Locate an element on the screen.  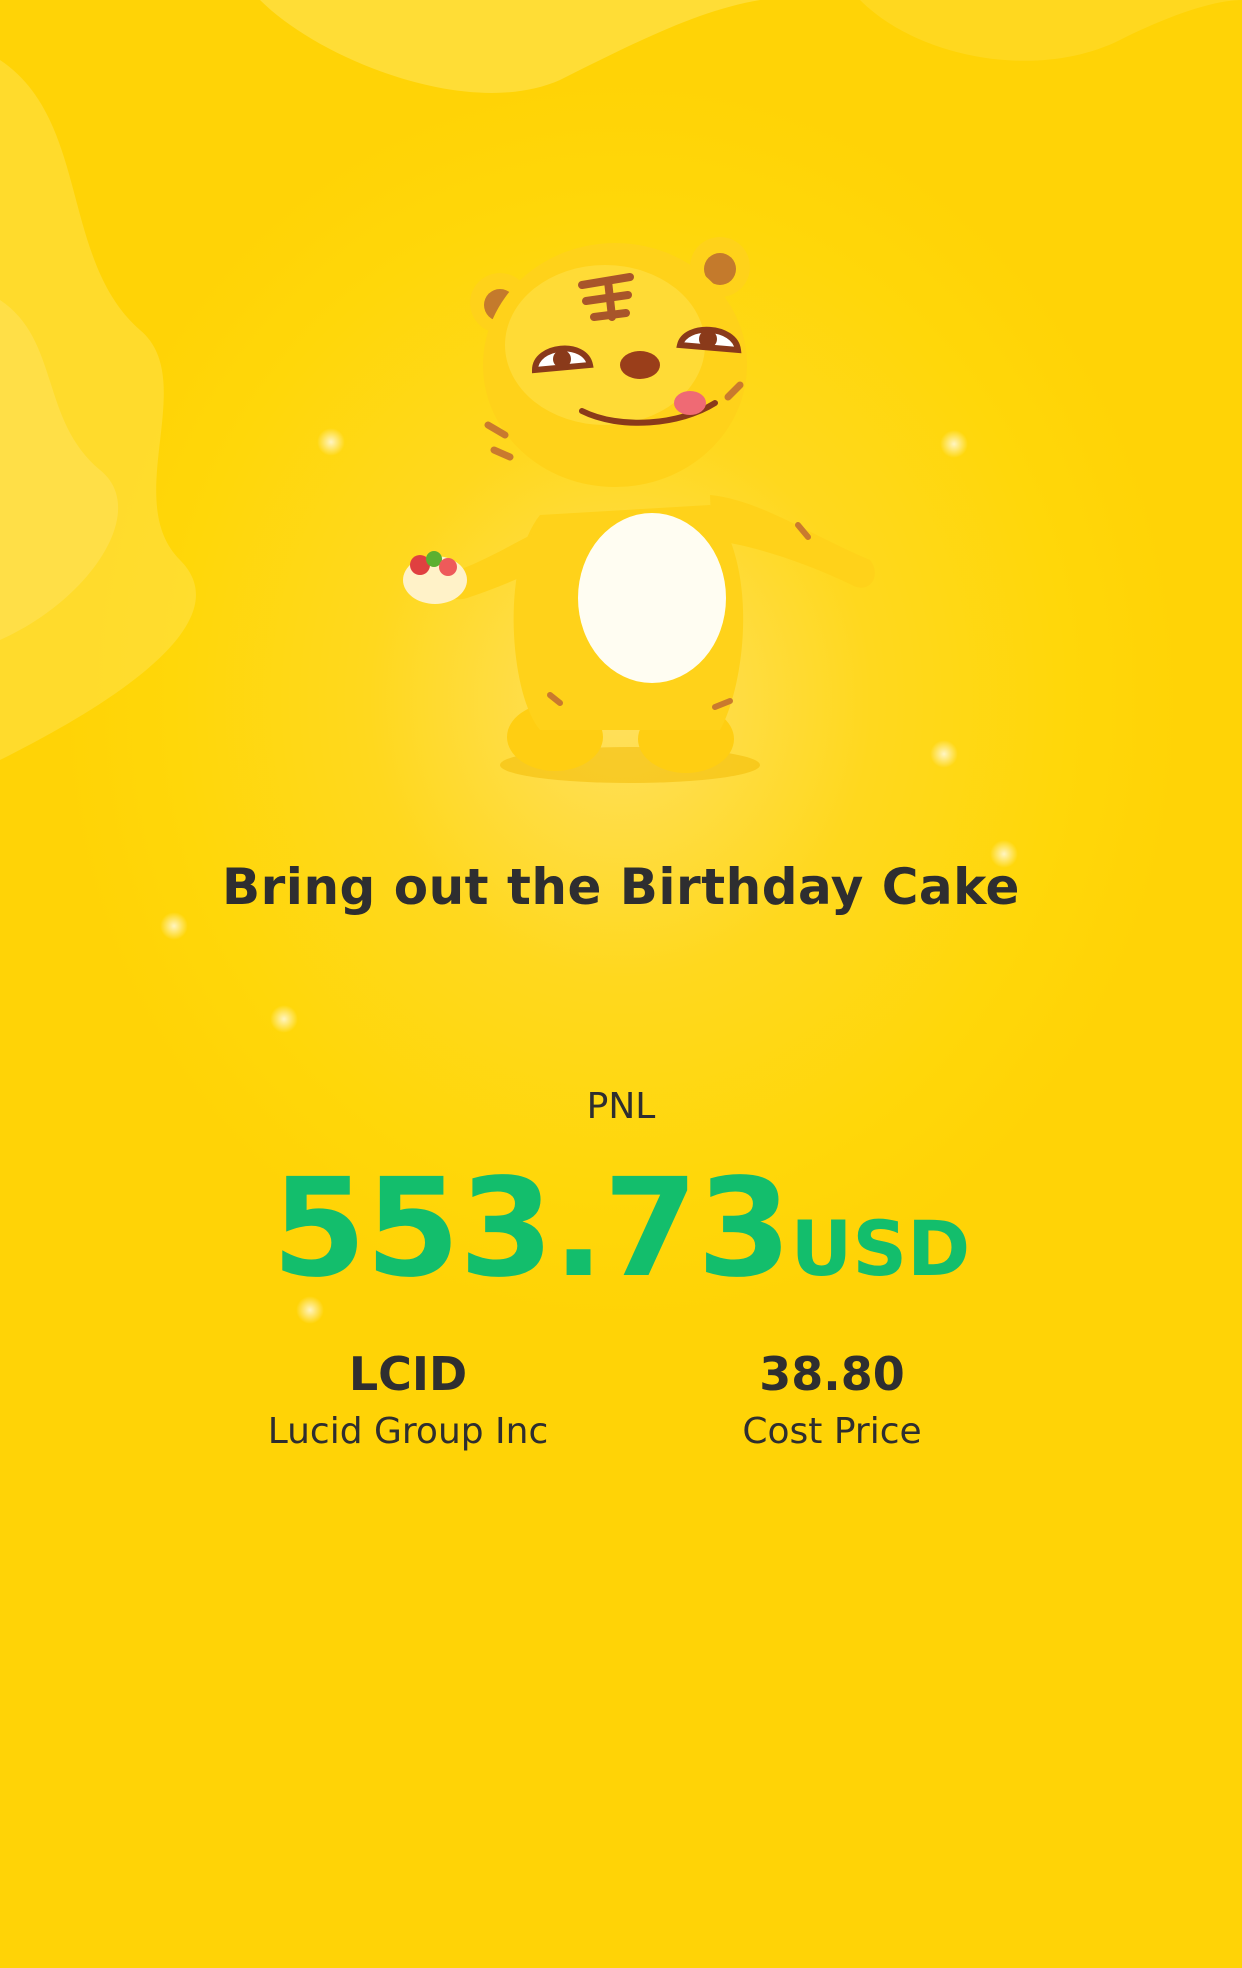
pnl-amount: 553.73 is located at coordinates (531, 1229).